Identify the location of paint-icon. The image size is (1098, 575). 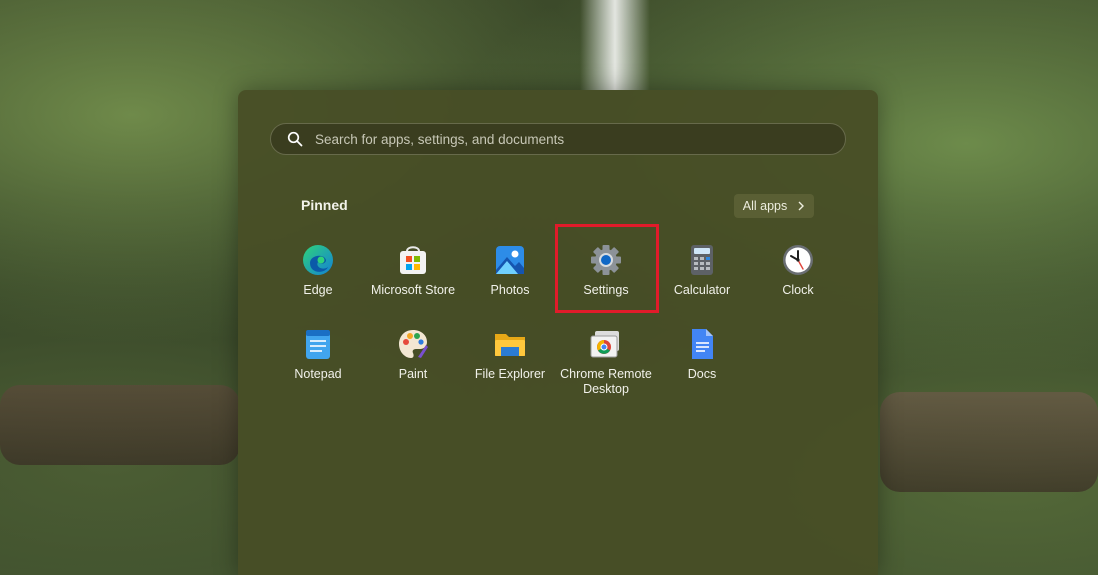
(413, 344).